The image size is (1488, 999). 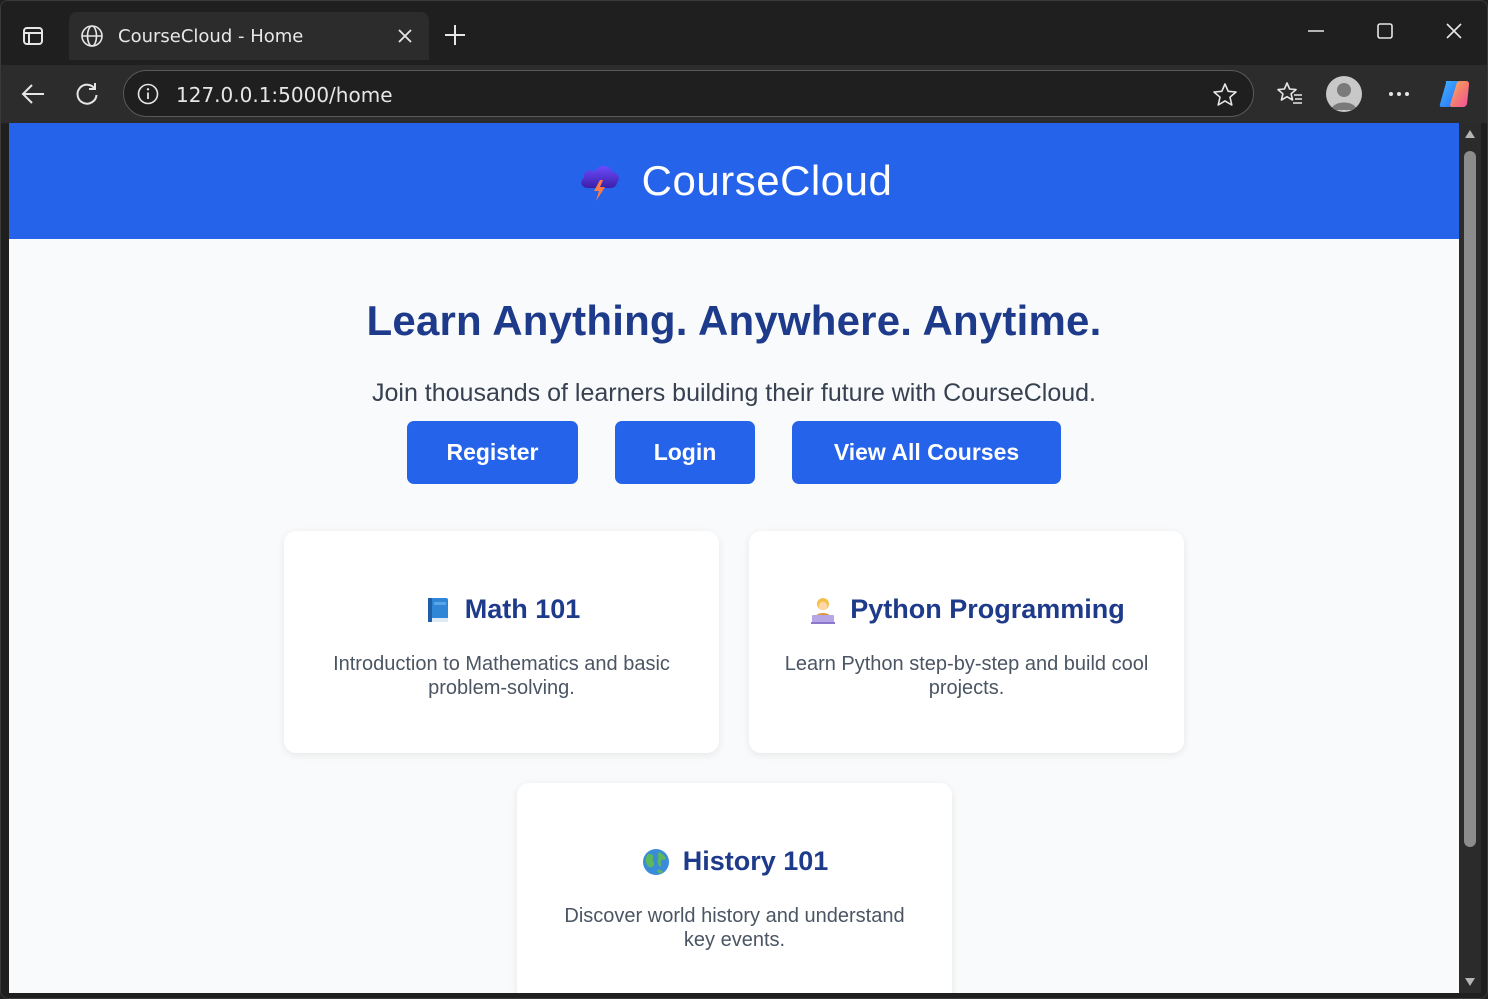 I want to click on technologist-icon, so click(x=823, y=610).